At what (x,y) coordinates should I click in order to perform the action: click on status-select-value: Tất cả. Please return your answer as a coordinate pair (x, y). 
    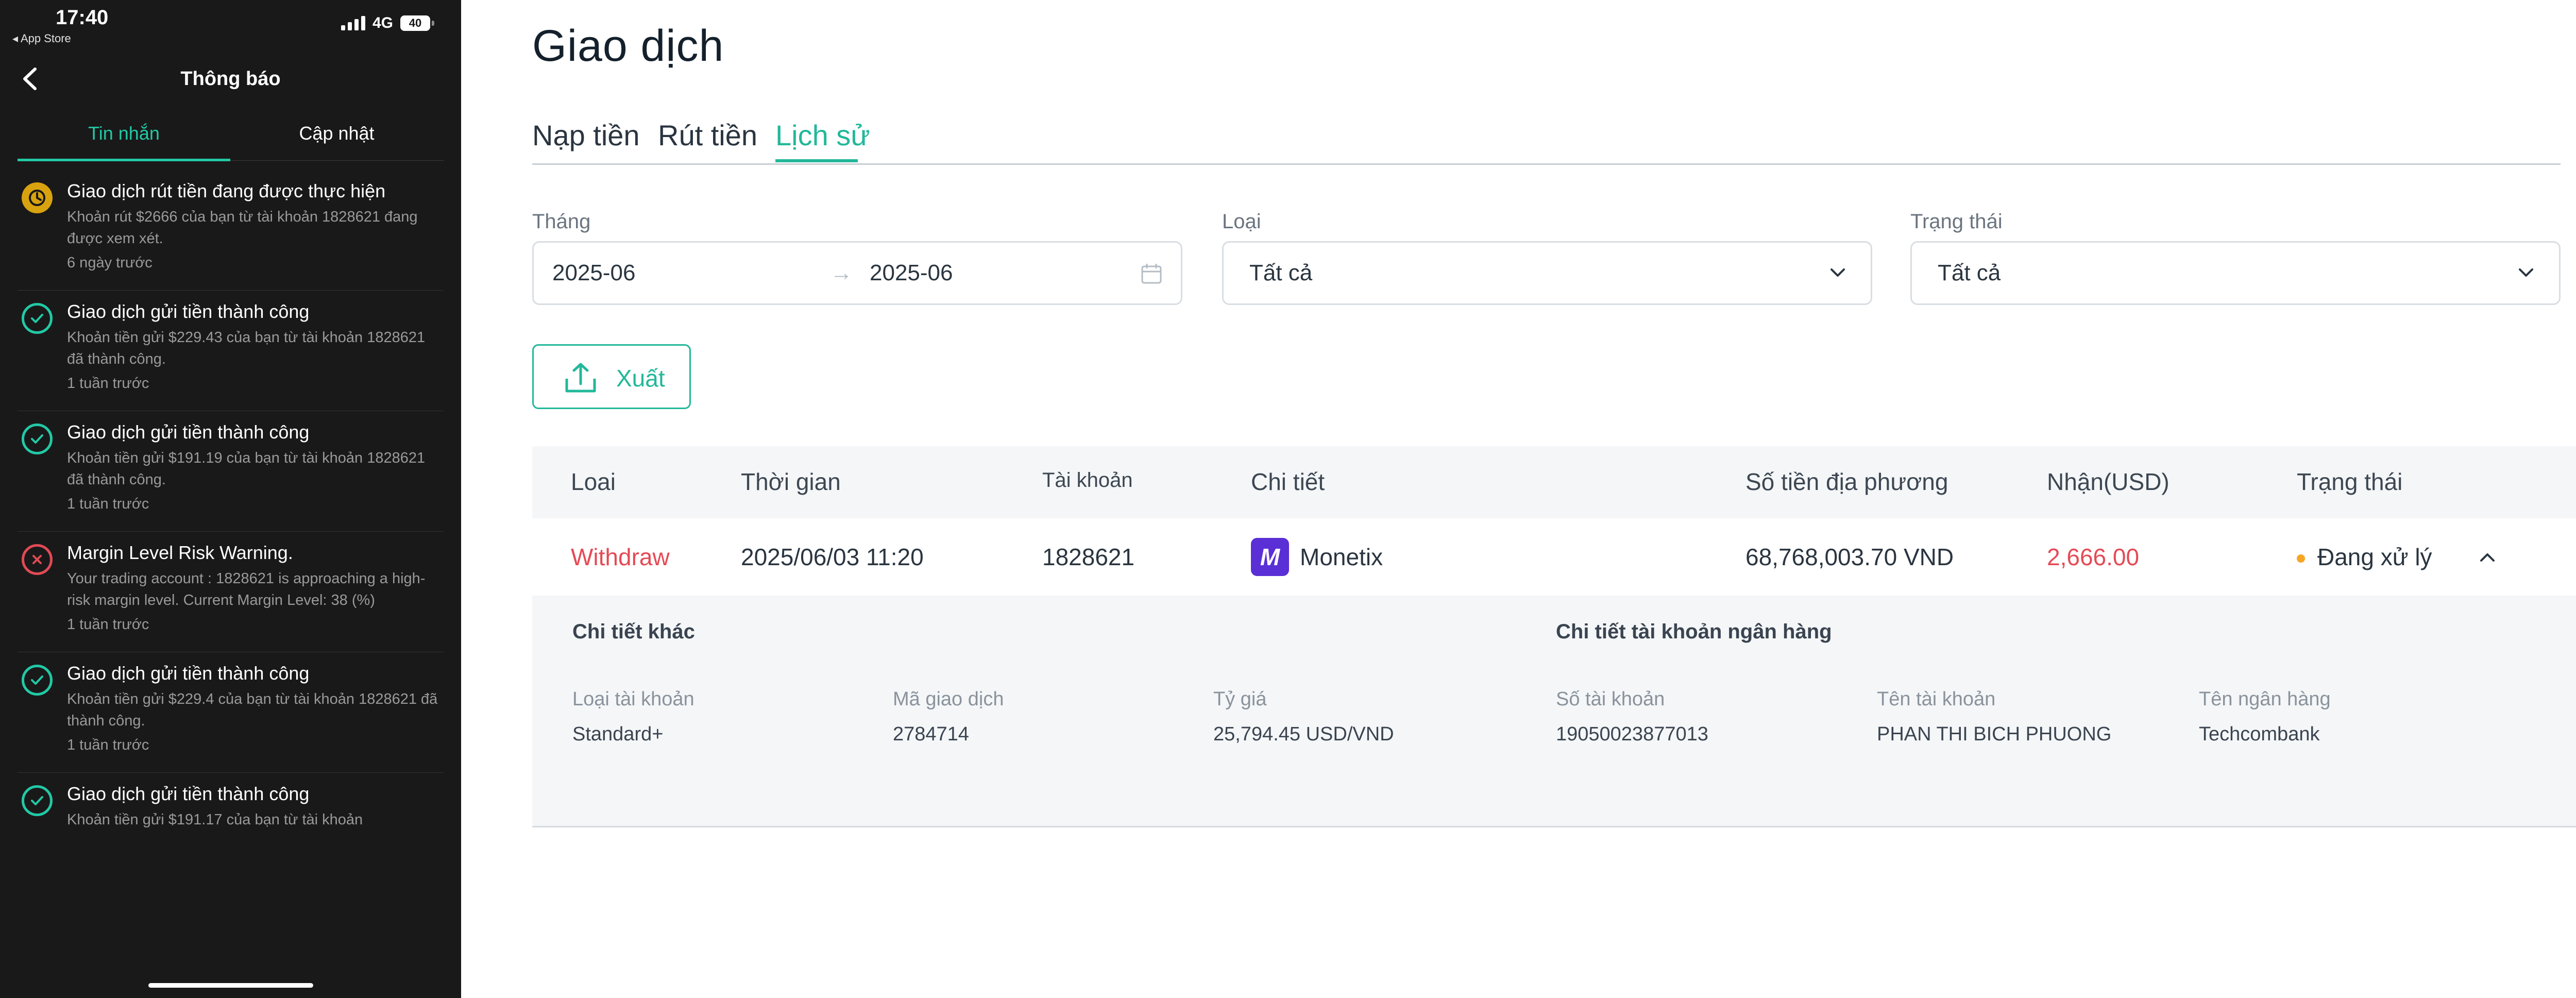
    Looking at the image, I should click on (1969, 272).